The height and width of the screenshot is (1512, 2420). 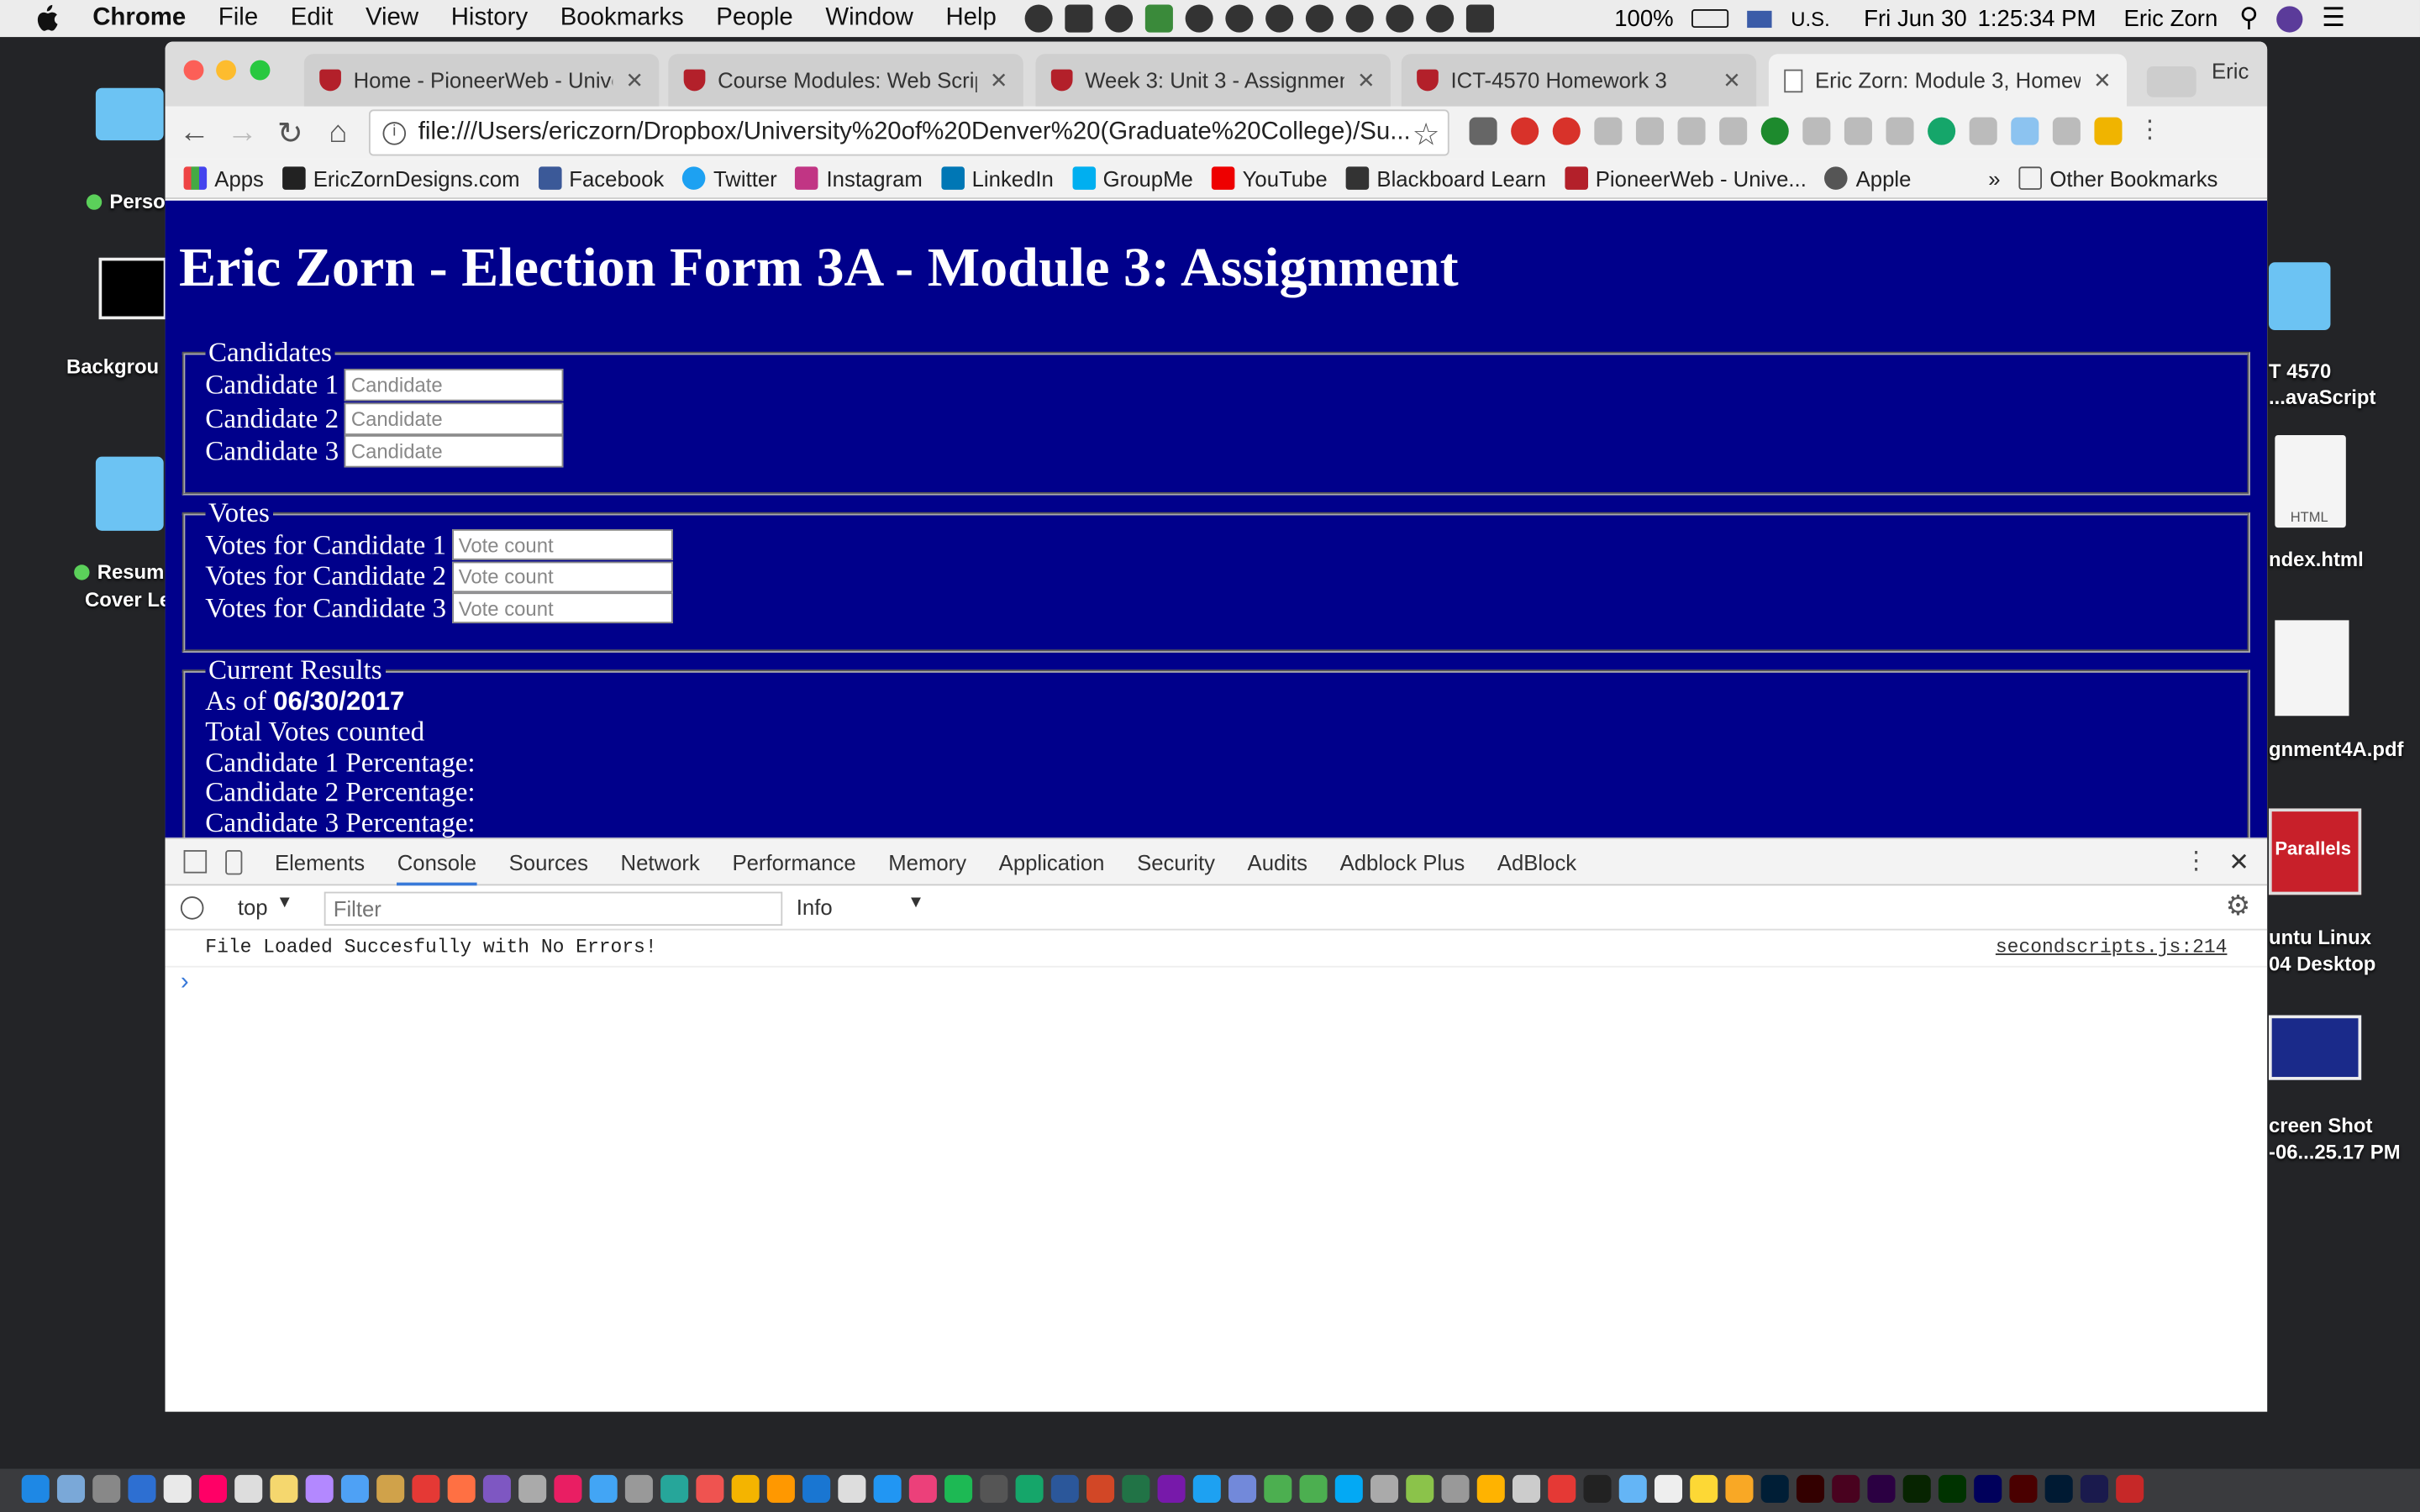 I want to click on acrobat-icon, so click(x=2130, y=1488).